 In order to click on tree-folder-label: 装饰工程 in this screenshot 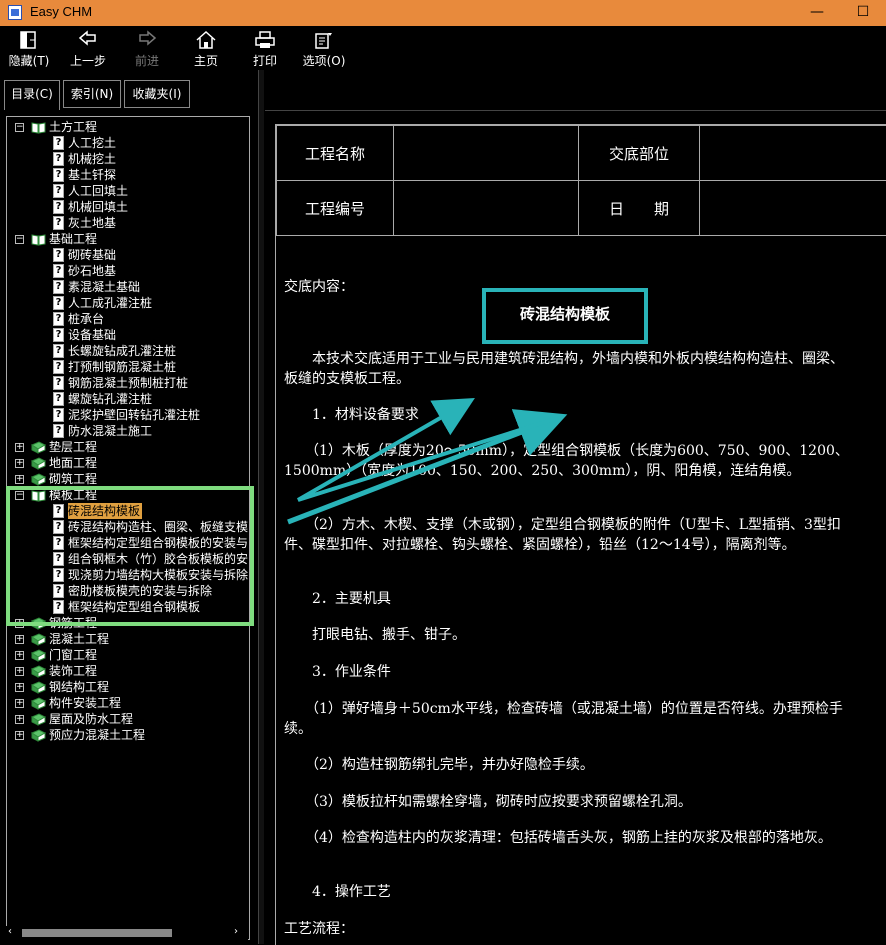, I will do `click(73, 671)`.